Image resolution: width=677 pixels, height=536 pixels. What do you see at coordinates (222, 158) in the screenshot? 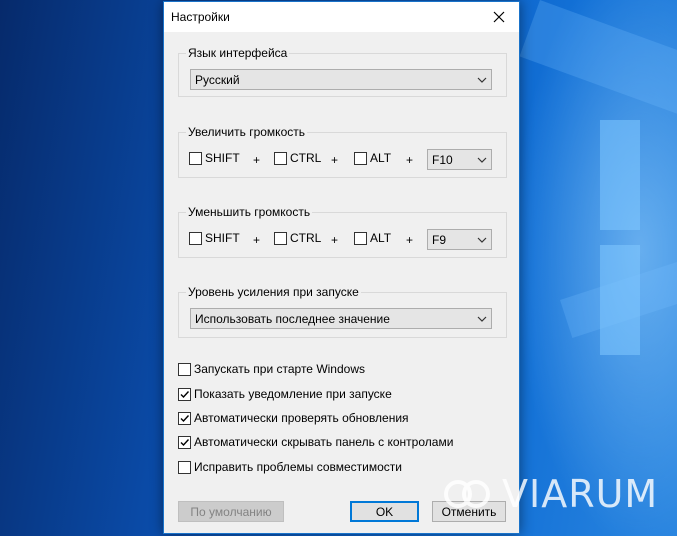
I see `volume-up-shift-label: SHIFT` at bounding box center [222, 158].